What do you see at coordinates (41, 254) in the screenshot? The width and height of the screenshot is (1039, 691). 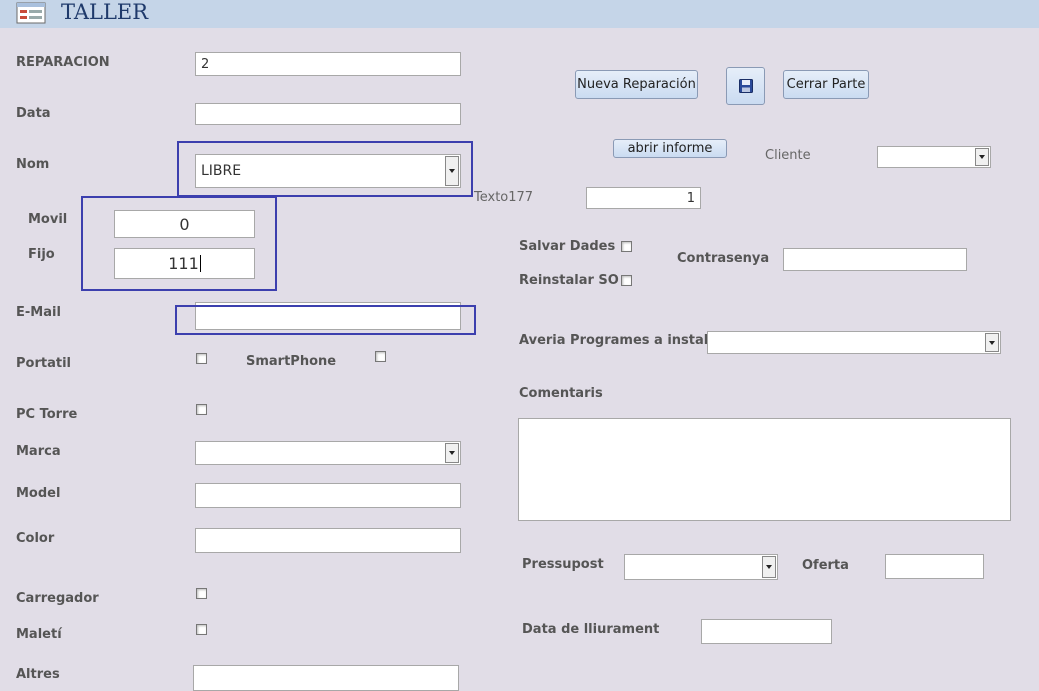 I see `fijo-label: Fijo` at bounding box center [41, 254].